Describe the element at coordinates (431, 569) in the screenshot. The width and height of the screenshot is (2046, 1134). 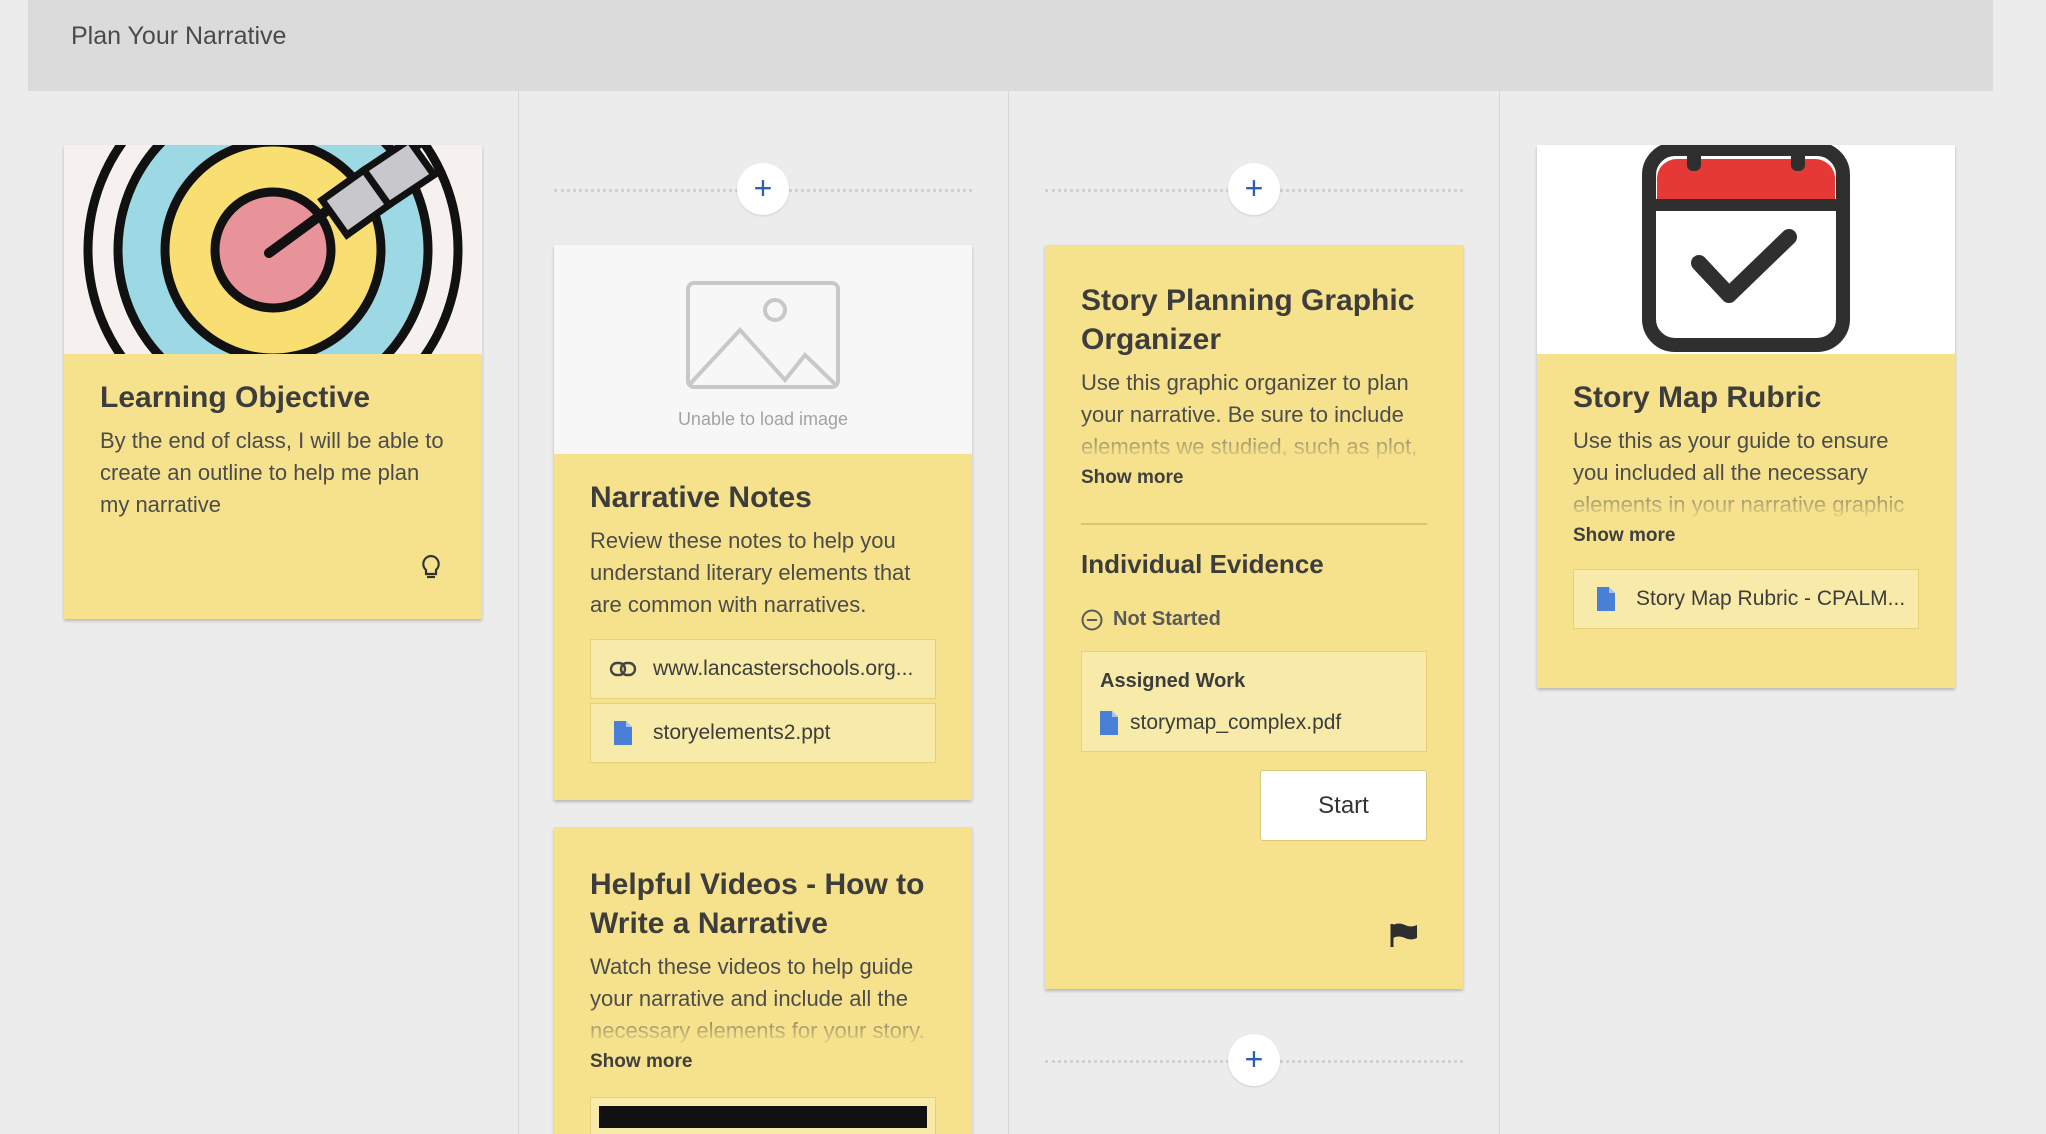
I see `lightbulb-icon` at that location.